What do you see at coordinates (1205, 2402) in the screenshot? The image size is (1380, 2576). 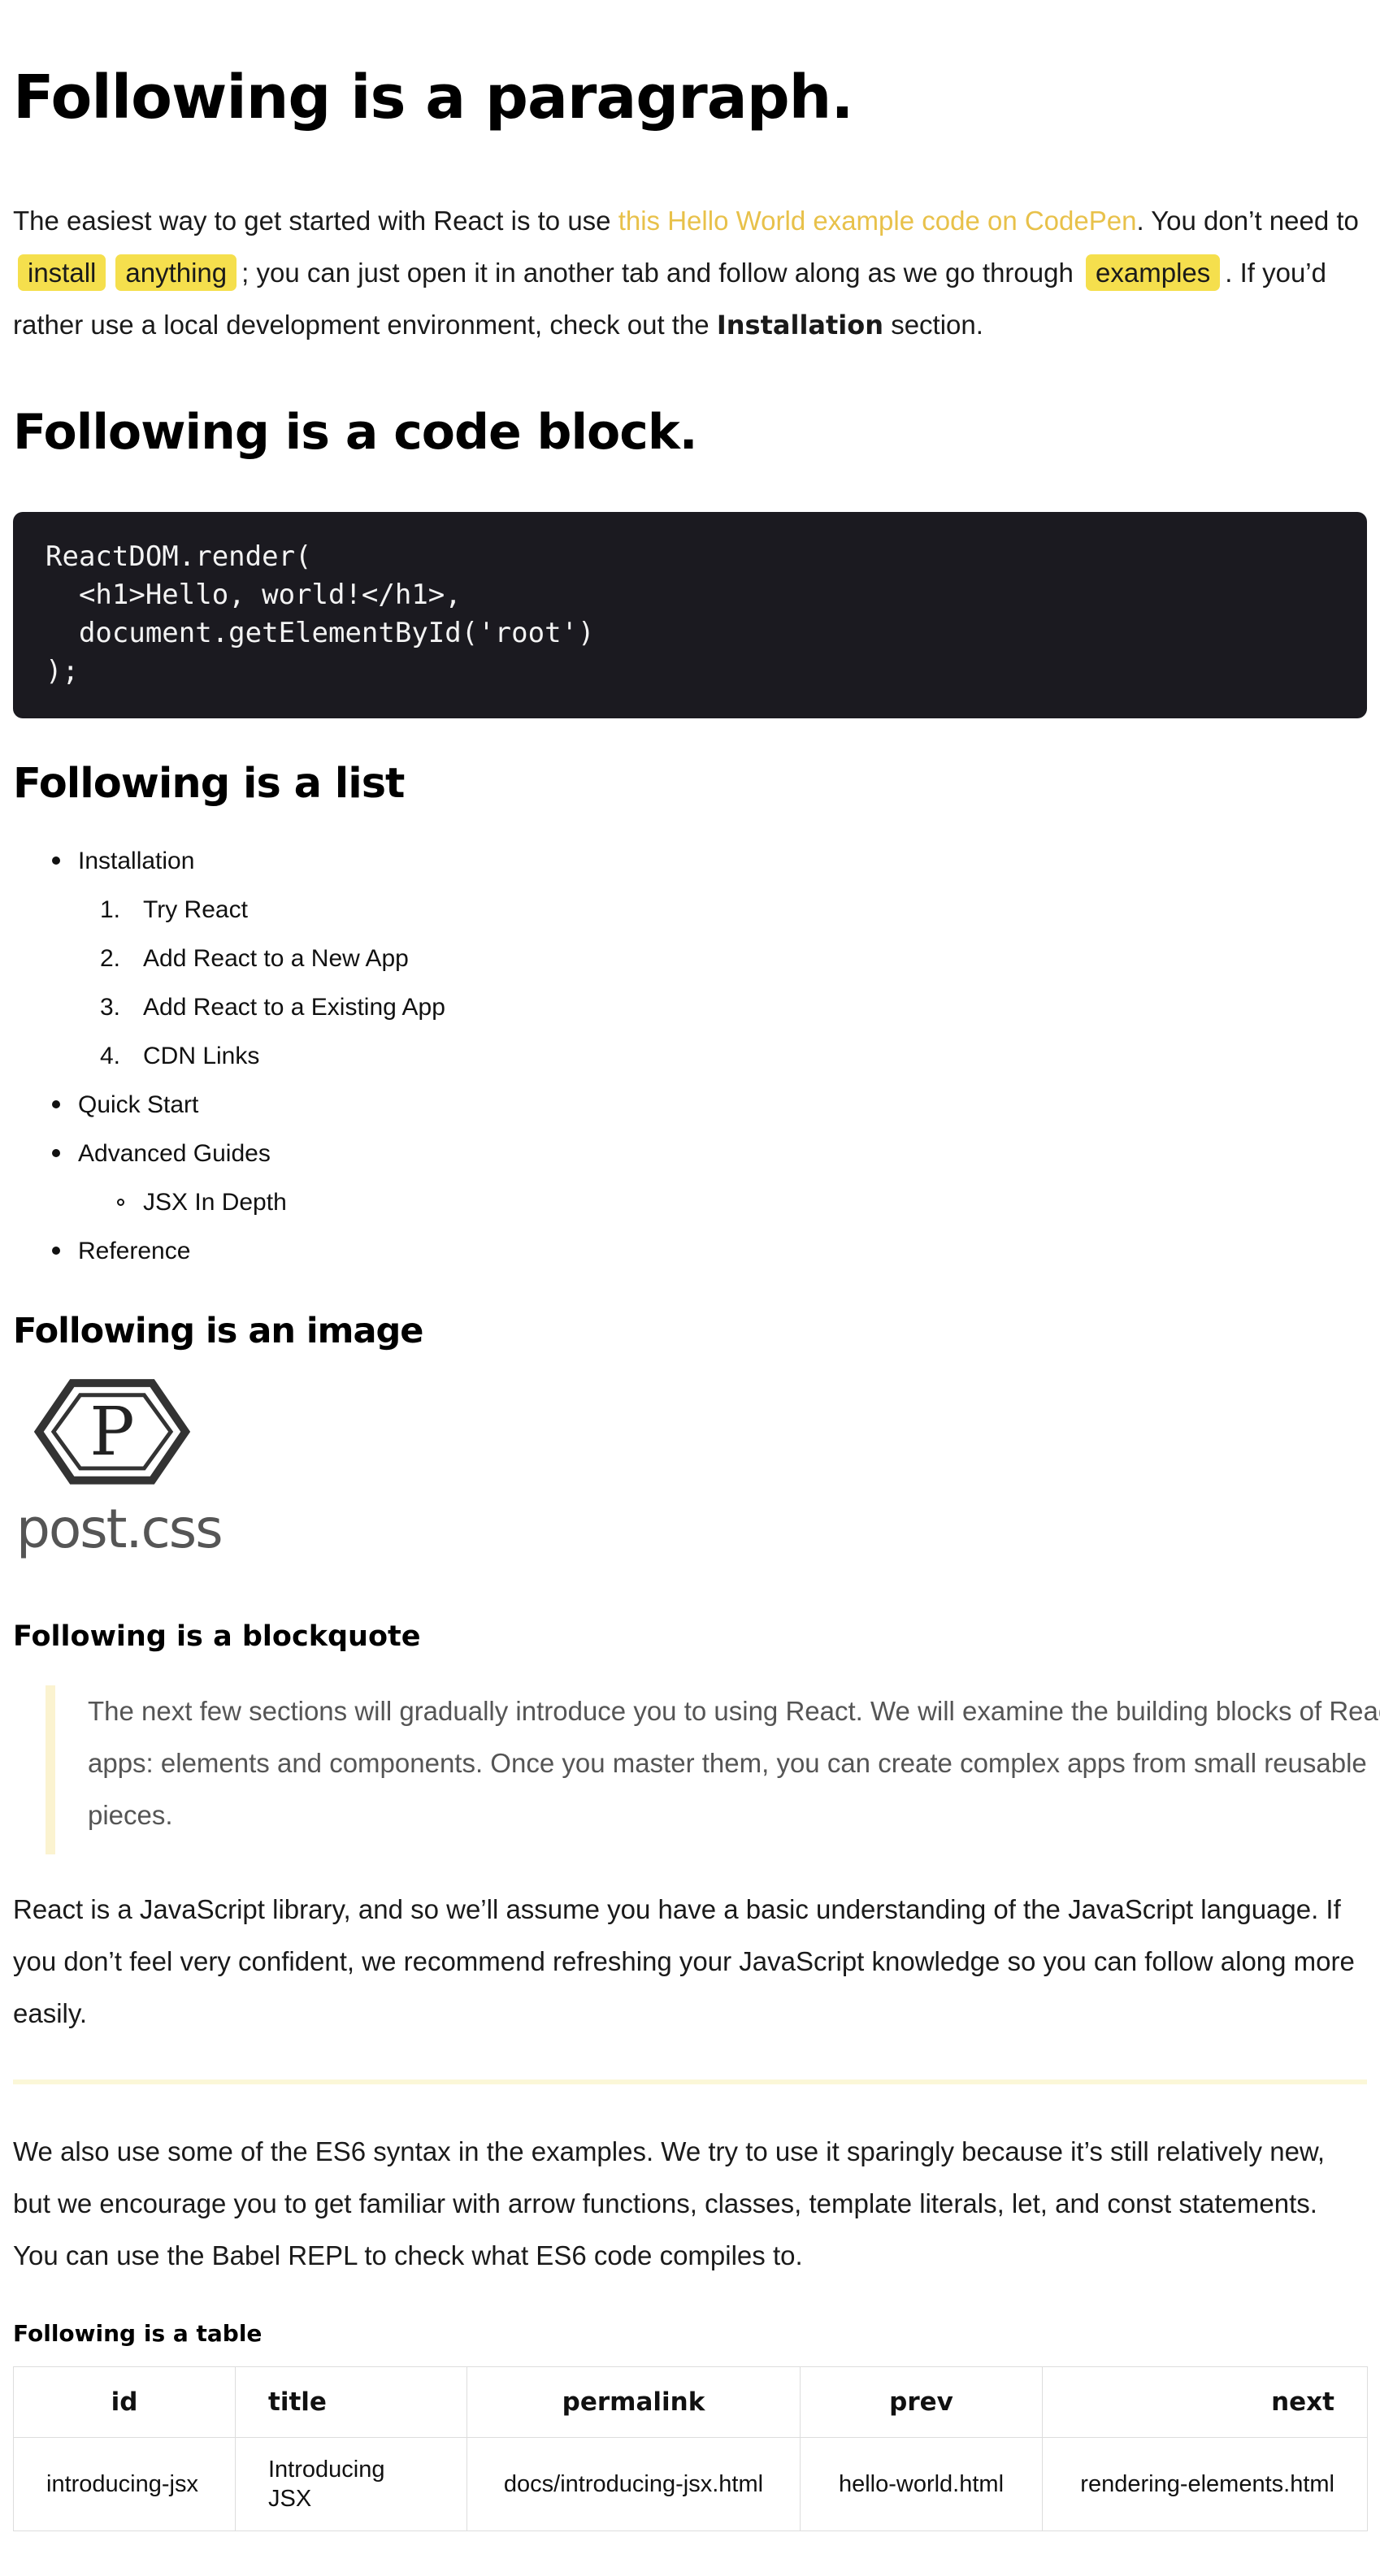 I see `column-header-next: next` at bounding box center [1205, 2402].